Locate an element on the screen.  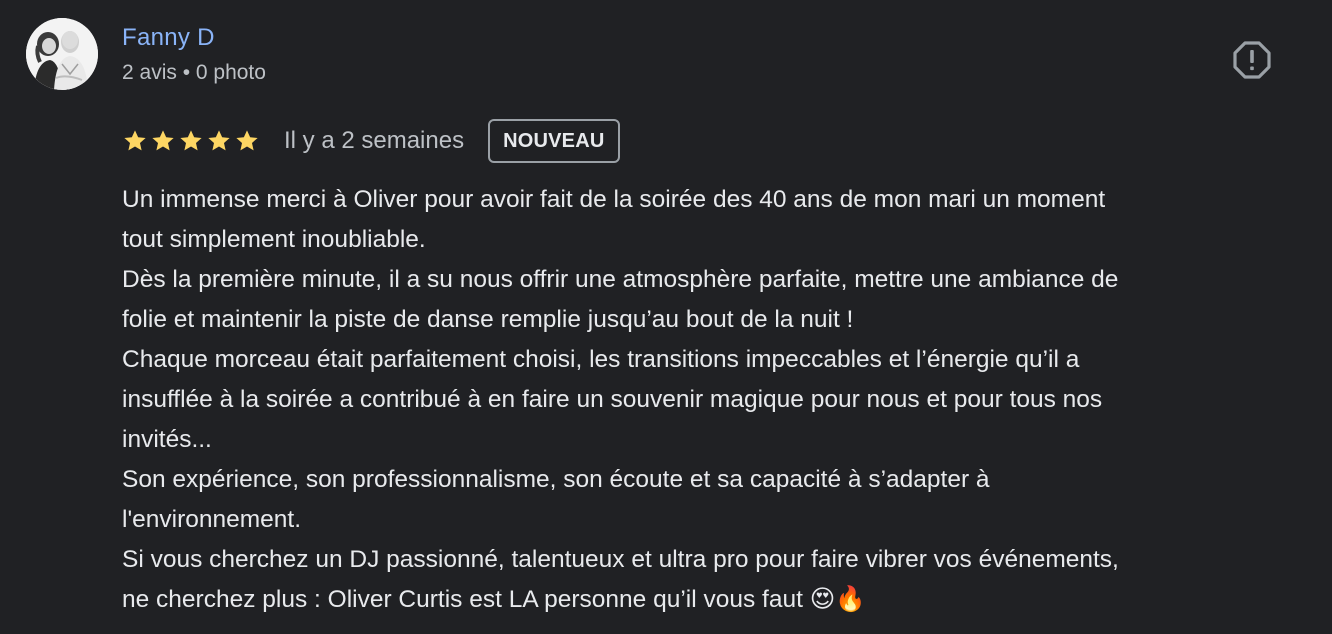
rating-row: Il y a 2 semaines NOUVEAU is located at coordinates (371, 141).